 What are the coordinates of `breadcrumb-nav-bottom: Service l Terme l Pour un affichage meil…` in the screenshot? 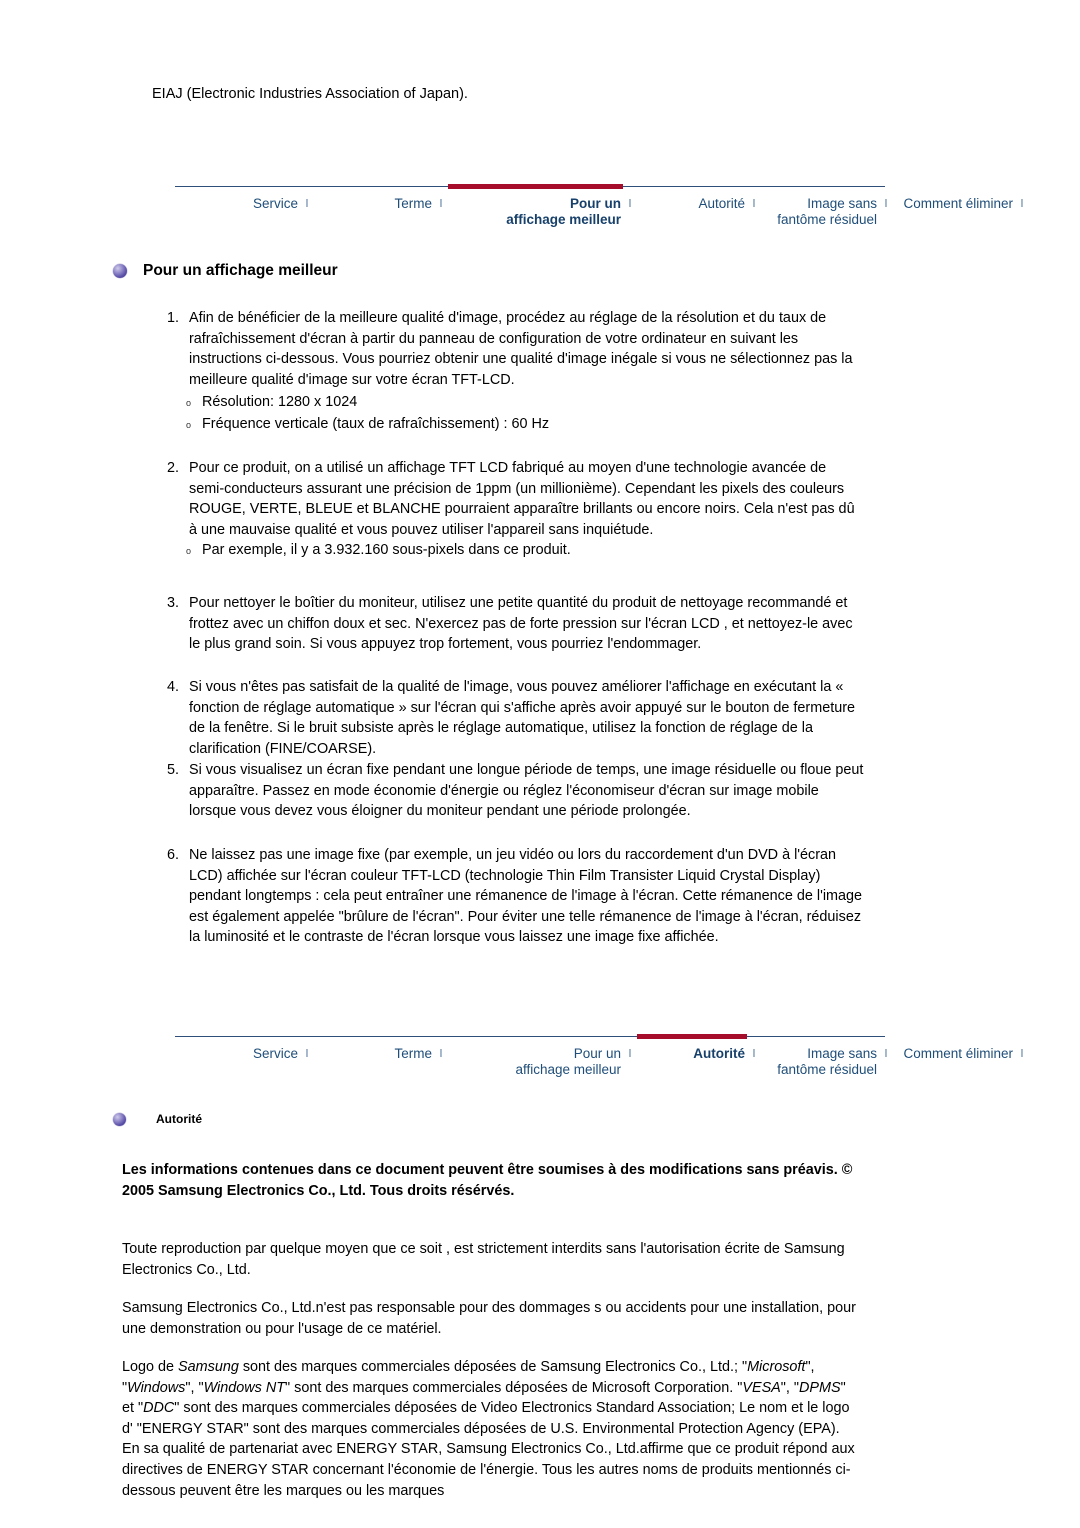 It's located at (599, 1066).